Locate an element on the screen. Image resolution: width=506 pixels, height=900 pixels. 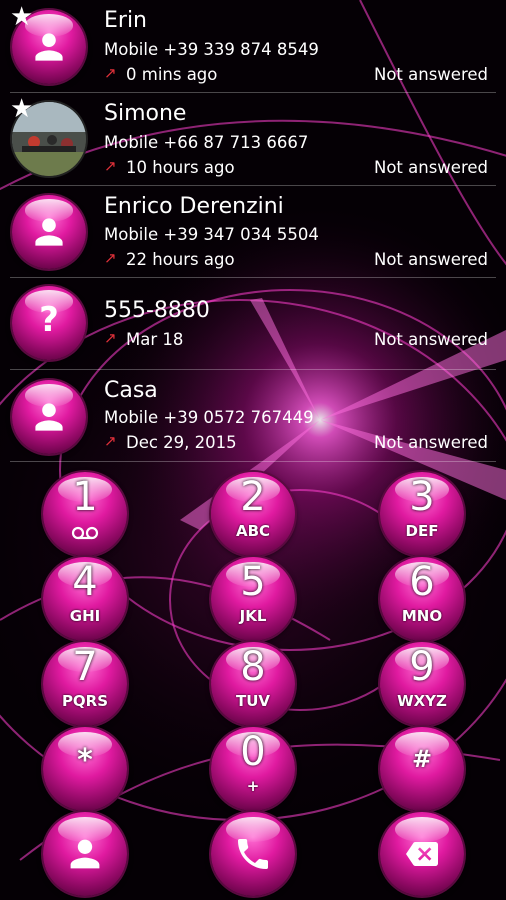
call-time: Mar 18 is located at coordinates (155, 339).